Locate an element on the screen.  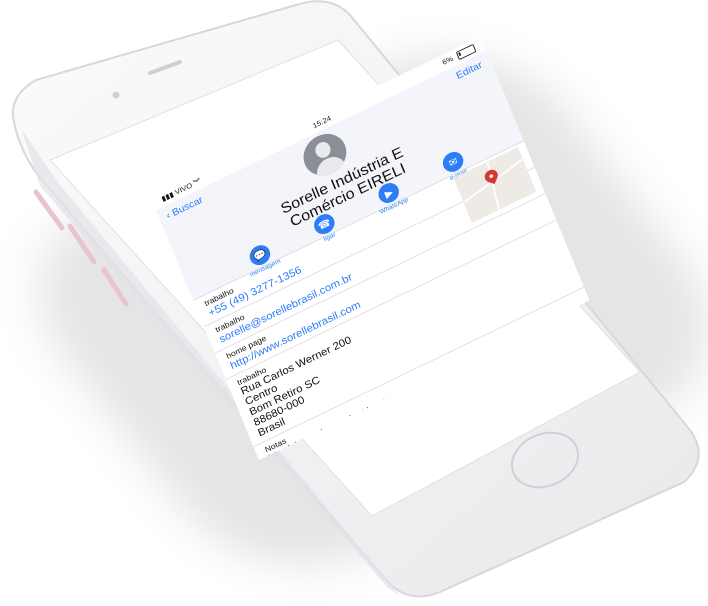
chevron-left-icon: ‹ is located at coordinates (168, 216).